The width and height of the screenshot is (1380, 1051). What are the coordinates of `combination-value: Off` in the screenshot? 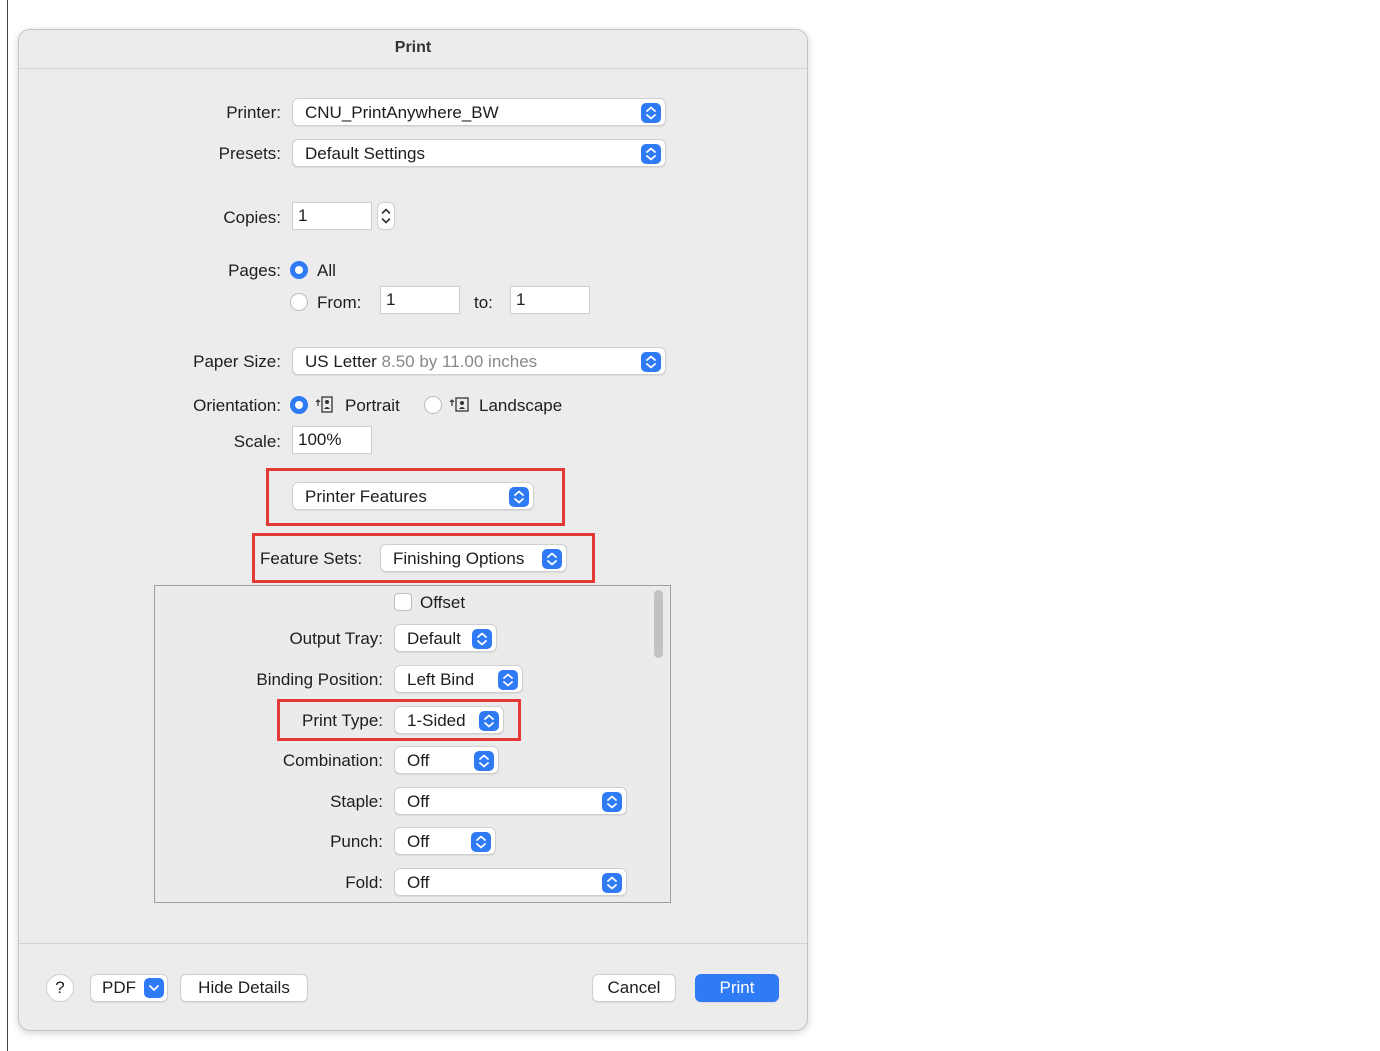 It's located at (418, 760).